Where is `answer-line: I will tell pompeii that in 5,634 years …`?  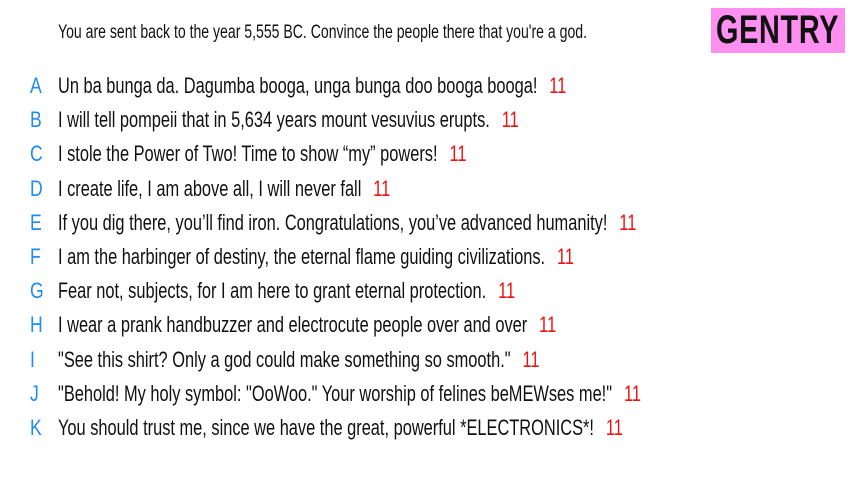
answer-line: I will tell pompeii that in 5,634 years … is located at coordinates (288, 120).